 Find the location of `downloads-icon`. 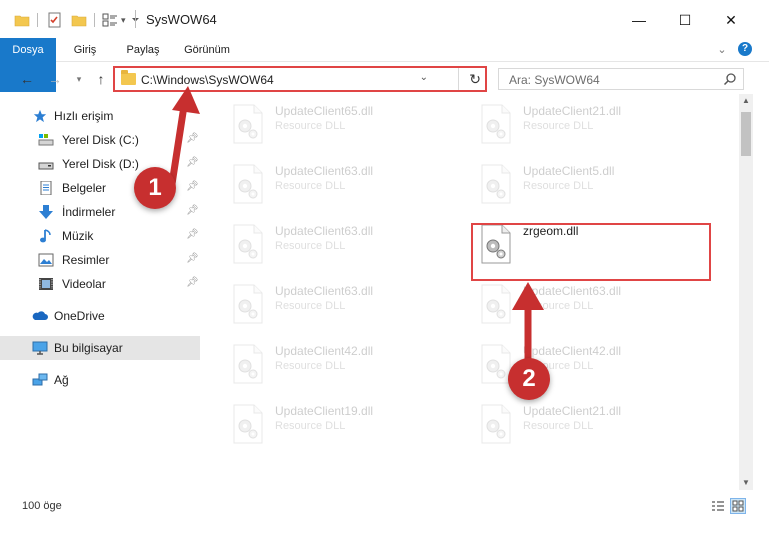

downloads-icon is located at coordinates (46, 212).